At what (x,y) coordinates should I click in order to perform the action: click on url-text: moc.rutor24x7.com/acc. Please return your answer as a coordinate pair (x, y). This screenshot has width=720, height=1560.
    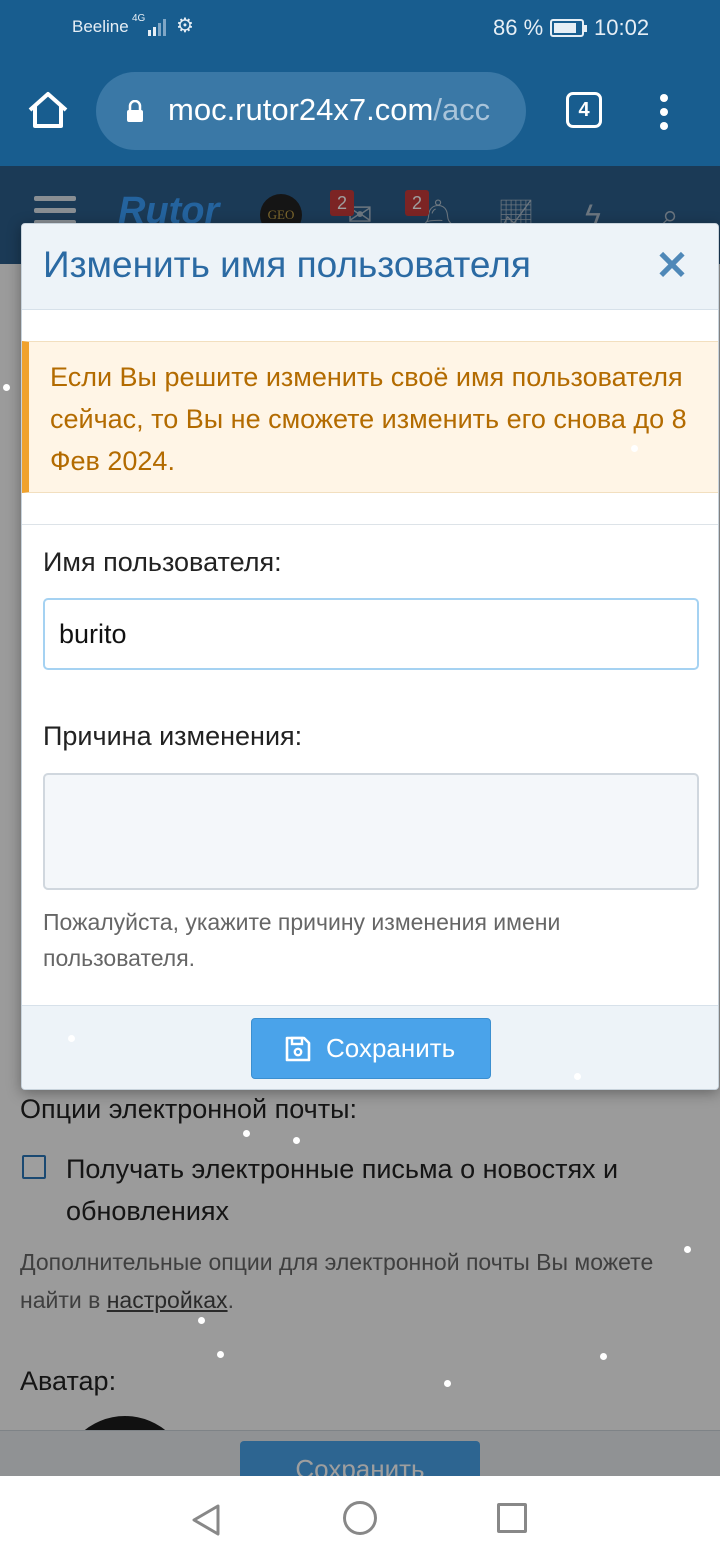
    Looking at the image, I should click on (340, 110).